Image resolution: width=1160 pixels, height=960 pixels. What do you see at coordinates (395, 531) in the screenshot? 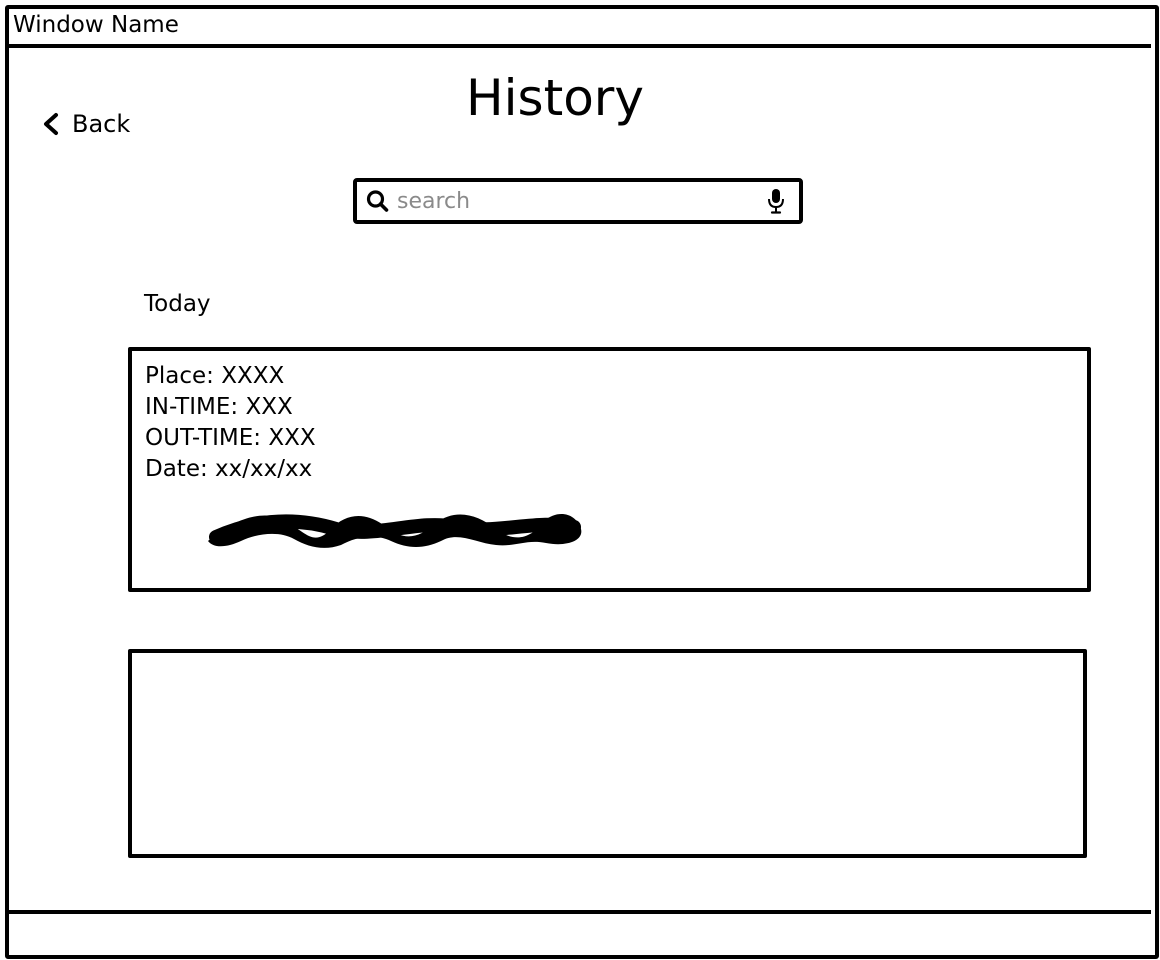
I see `scribble-placeholder` at bounding box center [395, 531].